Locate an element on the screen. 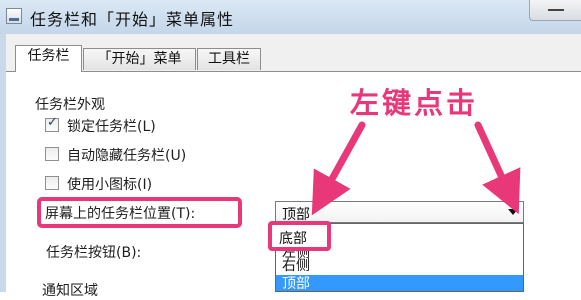 The height and width of the screenshot is (300, 581). notification-group-title: 通知区域 is located at coordinates (70, 291).